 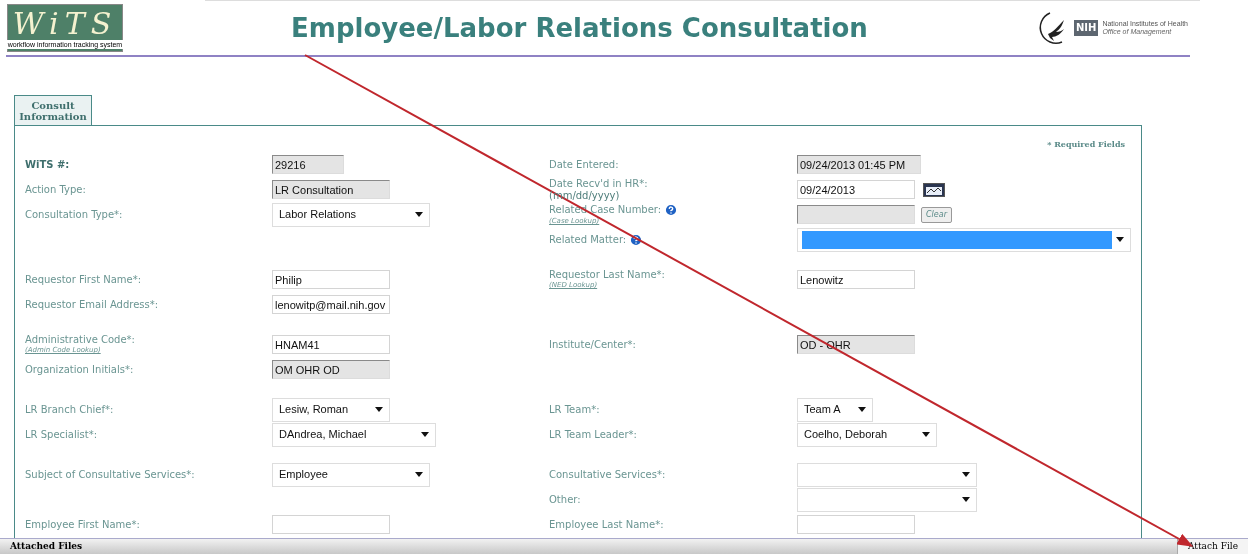 I want to click on field-label: Organization Initials*:, so click(x=79, y=369).